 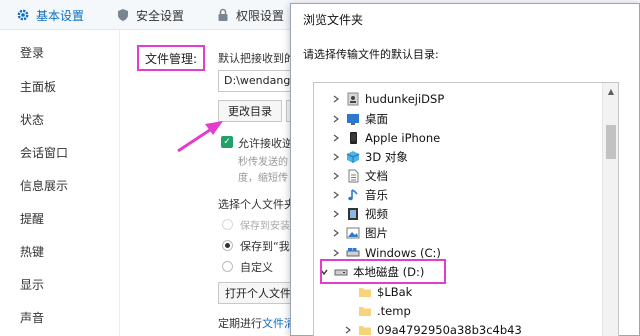 What do you see at coordinates (240, 323) in the screenshot?
I see `cleanup-prefix: 定期进行` at bounding box center [240, 323].